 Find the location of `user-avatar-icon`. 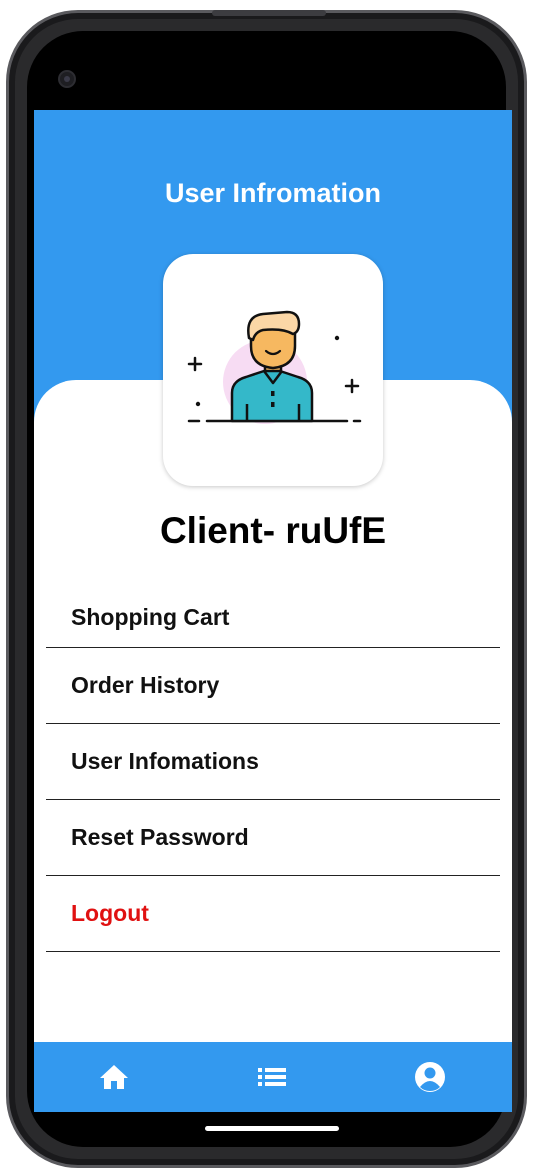

user-avatar-icon is located at coordinates (274, 367).